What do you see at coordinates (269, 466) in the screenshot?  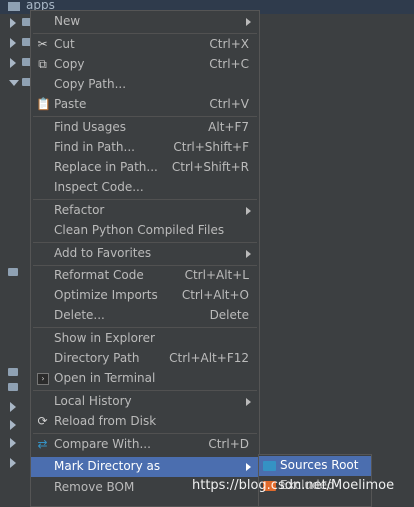 I see `sources-folder-icon` at bounding box center [269, 466].